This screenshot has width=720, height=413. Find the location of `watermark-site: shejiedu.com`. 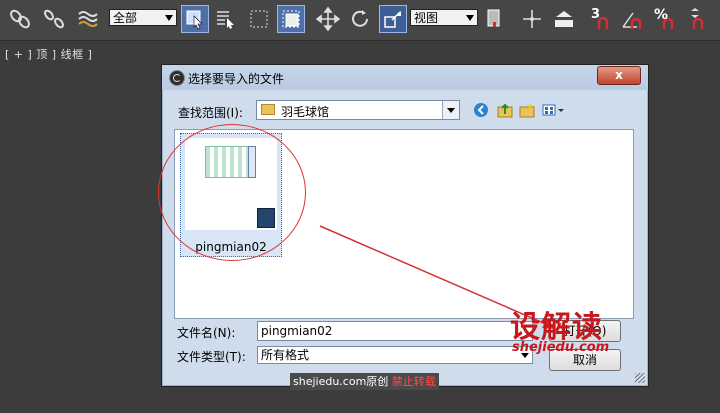

watermark-site: shejiedu.com is located at coordinates (330, 381).